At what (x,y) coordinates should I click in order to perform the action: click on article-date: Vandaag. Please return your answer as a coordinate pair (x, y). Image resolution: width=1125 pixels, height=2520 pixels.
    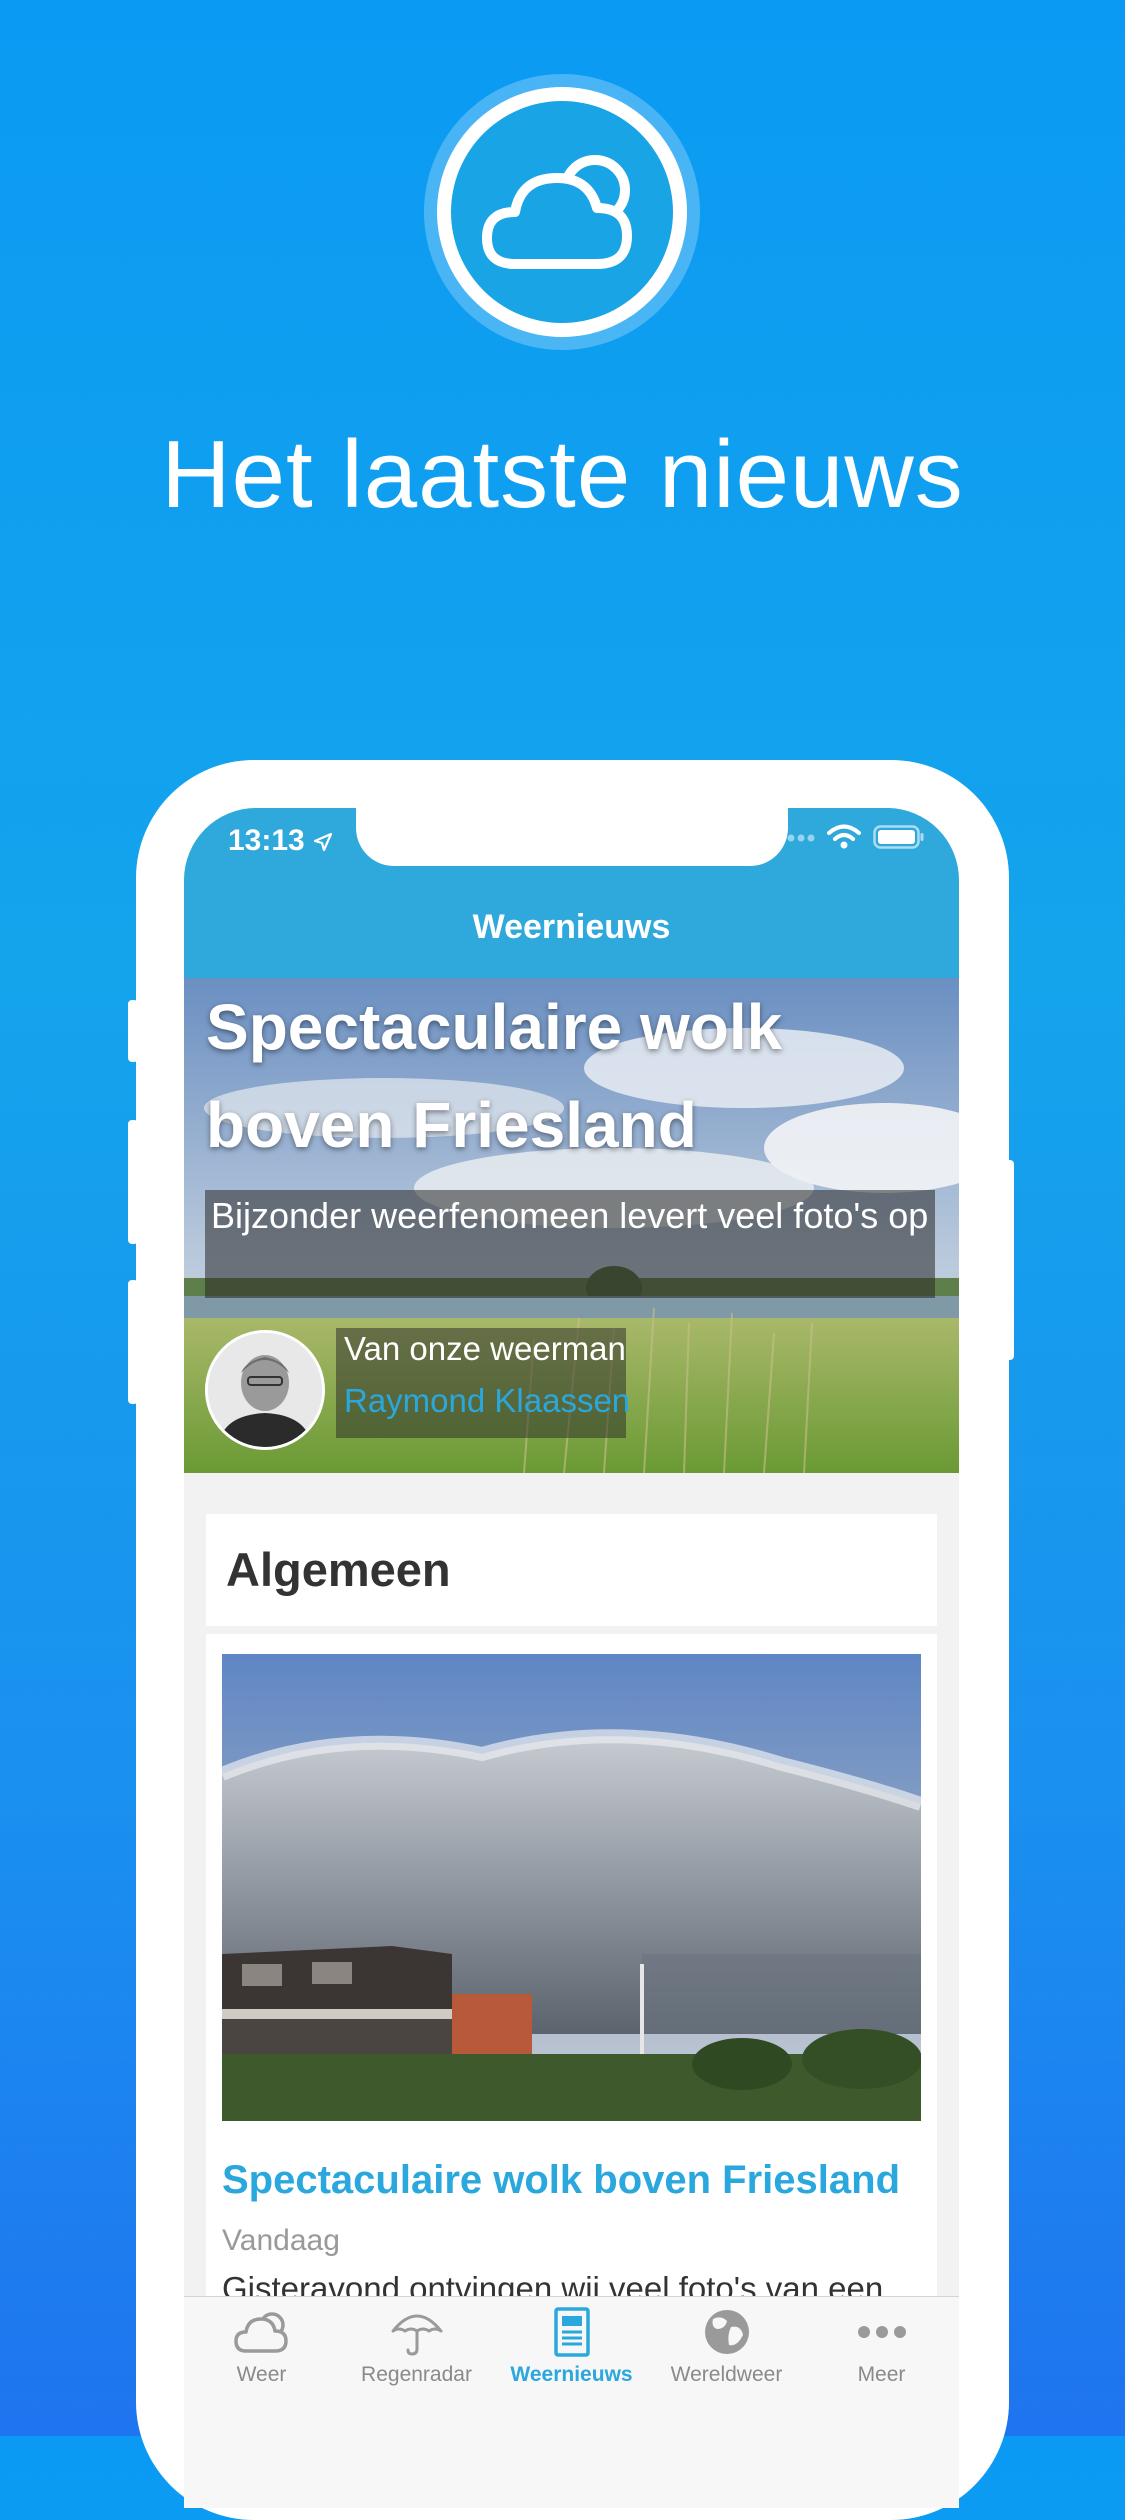
    Looking at the image, I should click on (281, 2240).